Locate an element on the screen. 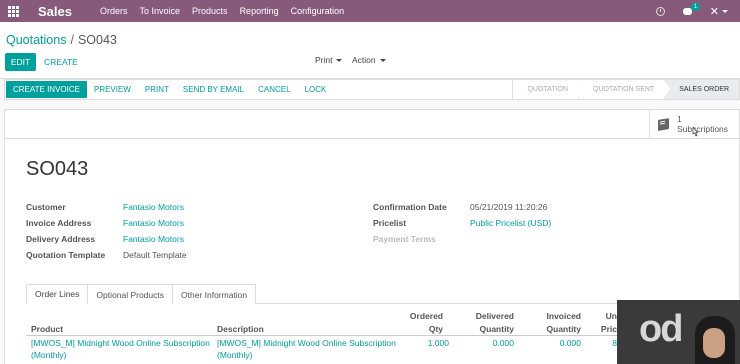 The image size is (740, 364). webcam-logo: od is located at coordinates (661, 329).